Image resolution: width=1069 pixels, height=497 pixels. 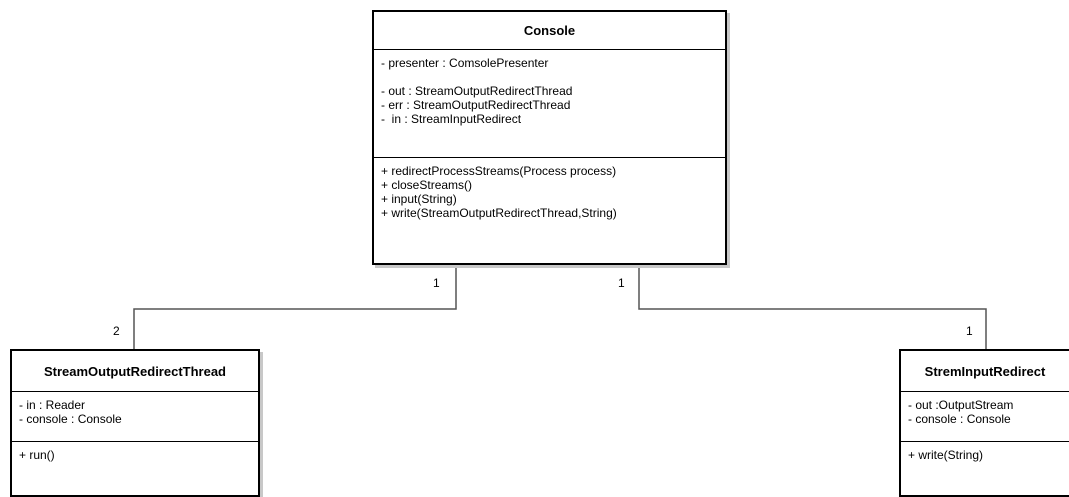 I want to click on operation-write: + write(String), so click(x=946, y=455).